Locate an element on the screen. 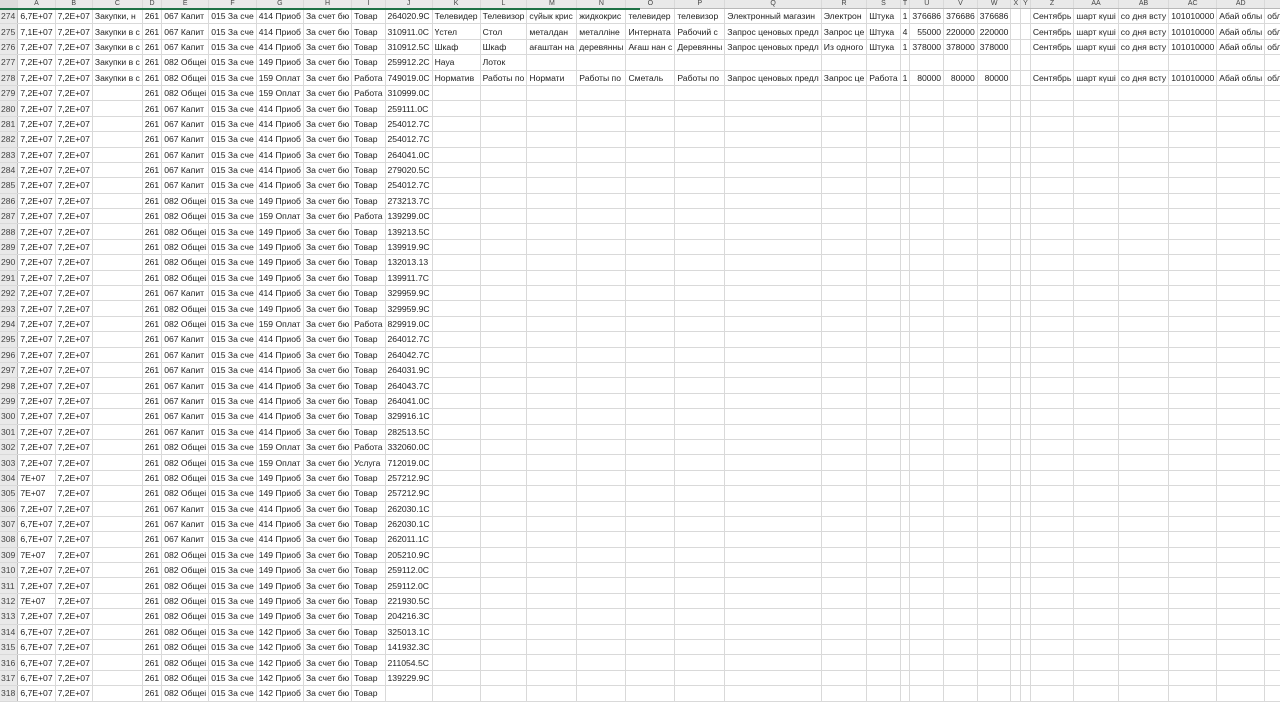 Image resolution: width=1280 pixels, height=720 pixels. cell-X is located at coordinates (1016, 539).